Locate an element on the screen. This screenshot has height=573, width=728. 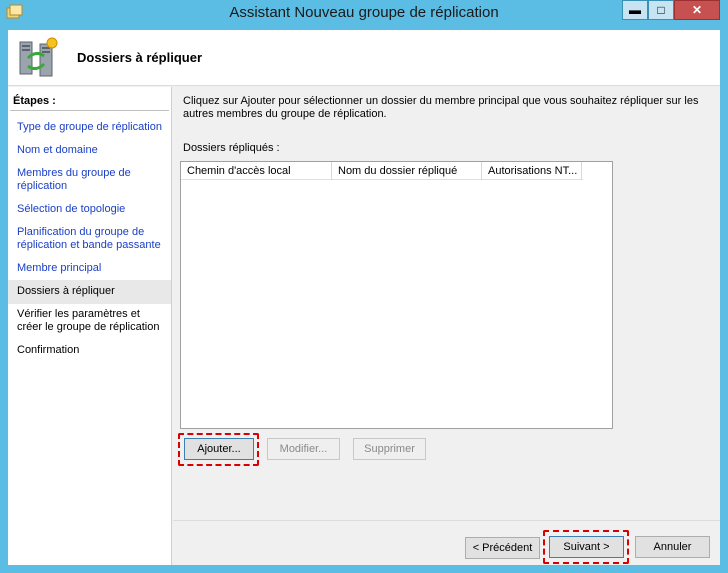
step-primary-member: Membre principal is located at coordinates (89, 268).